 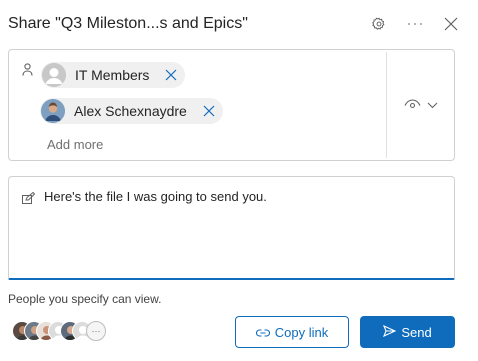 I want to click on gear-icon, so click(x=379, y=24).